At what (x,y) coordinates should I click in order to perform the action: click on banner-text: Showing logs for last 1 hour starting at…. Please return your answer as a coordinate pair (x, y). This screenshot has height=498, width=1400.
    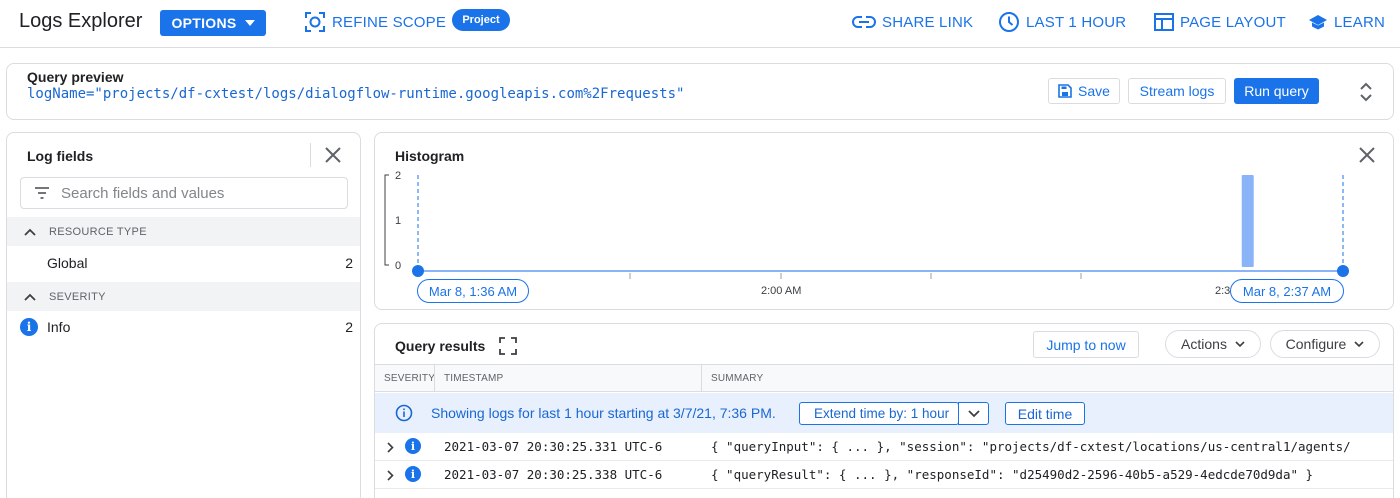
    Looking at the image, I should click on (603, 413).